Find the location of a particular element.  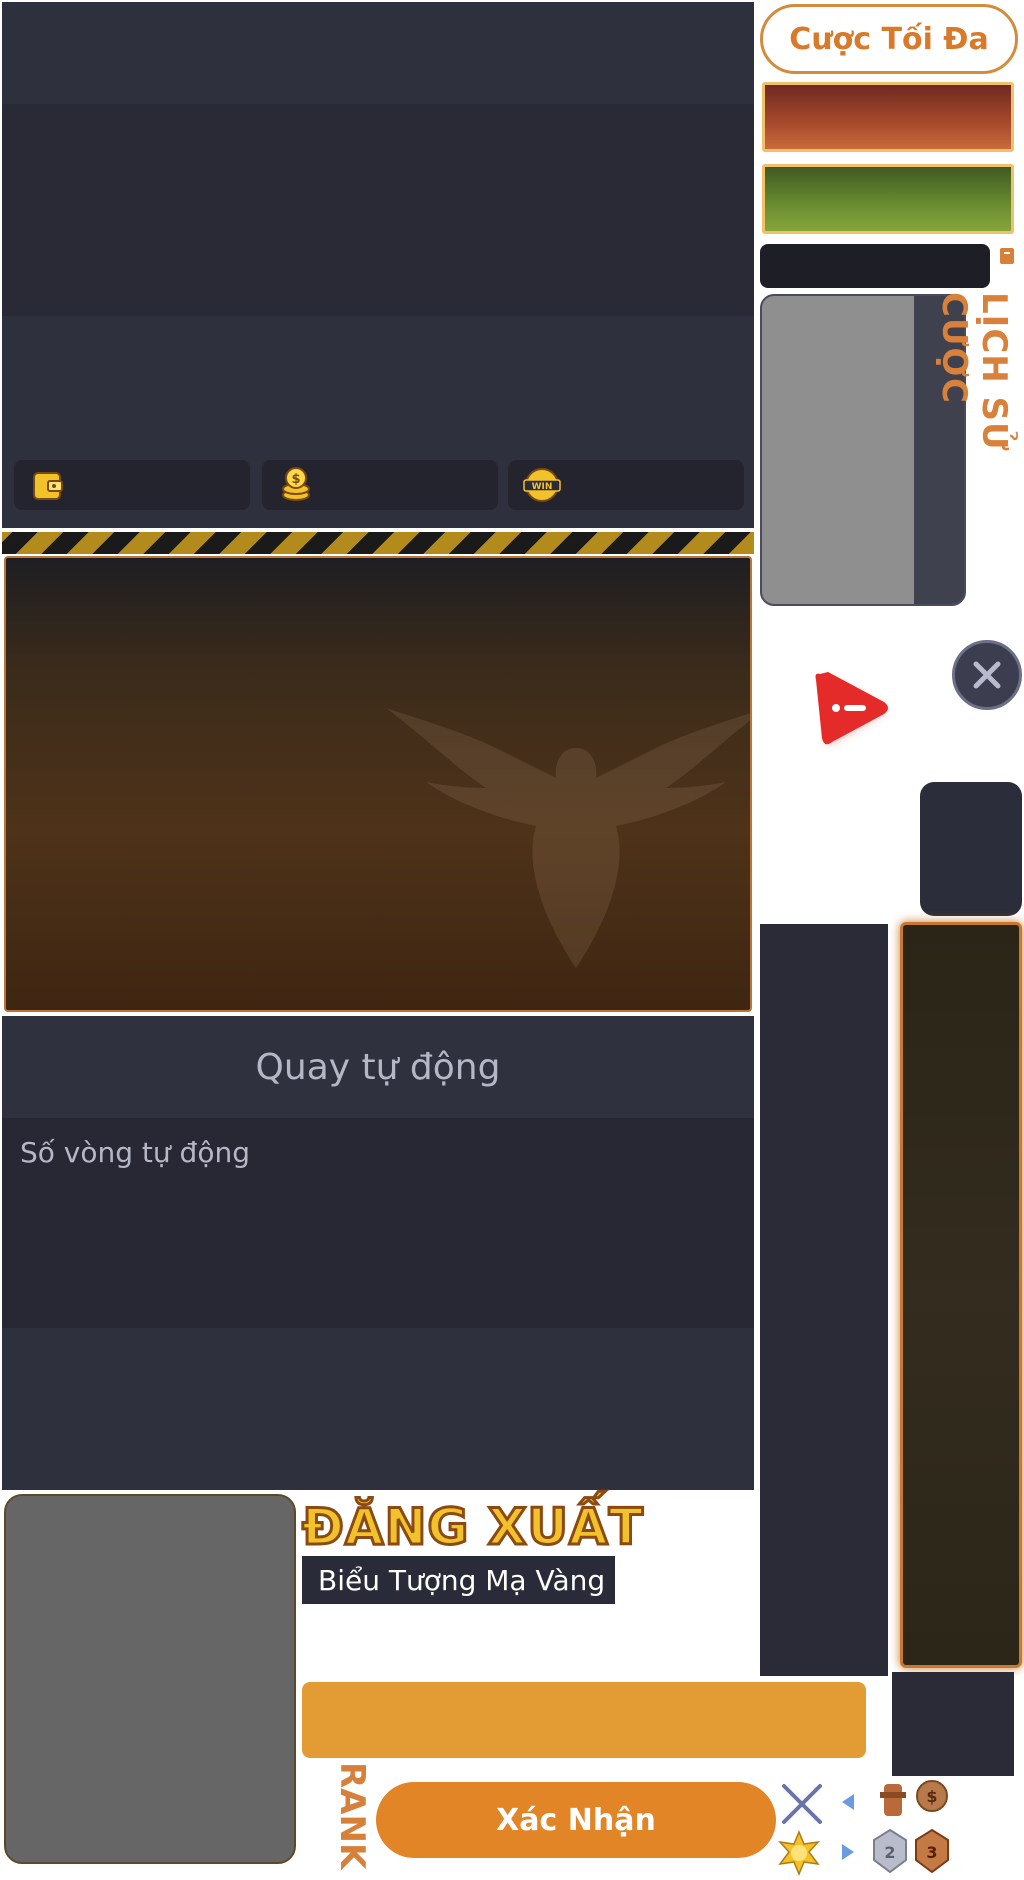

logout-title: ĐĂNG XUẤT is located at coordinates (473, 1527).